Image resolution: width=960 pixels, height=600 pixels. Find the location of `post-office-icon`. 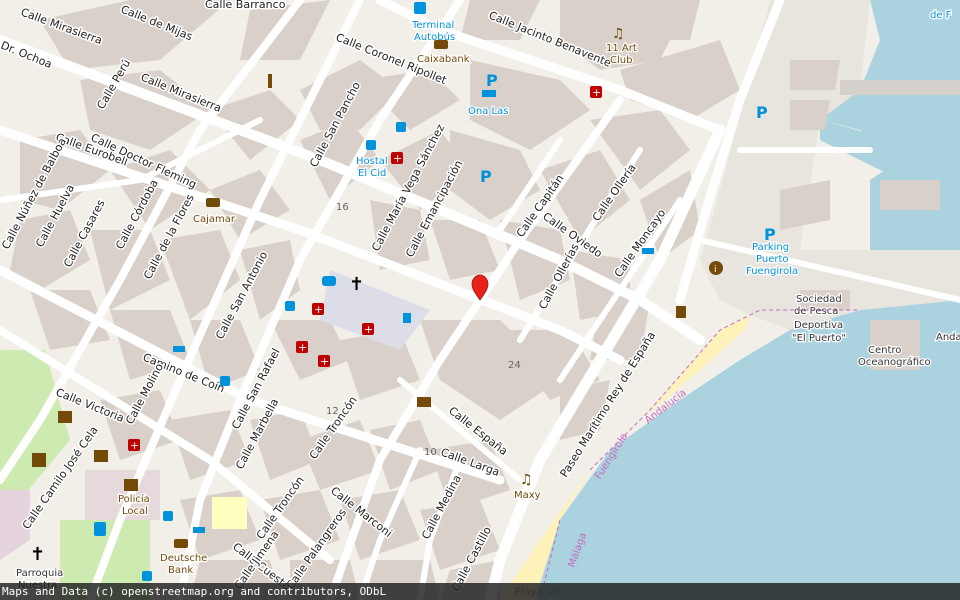

post-office-icon is located at coordinates (424, 402).